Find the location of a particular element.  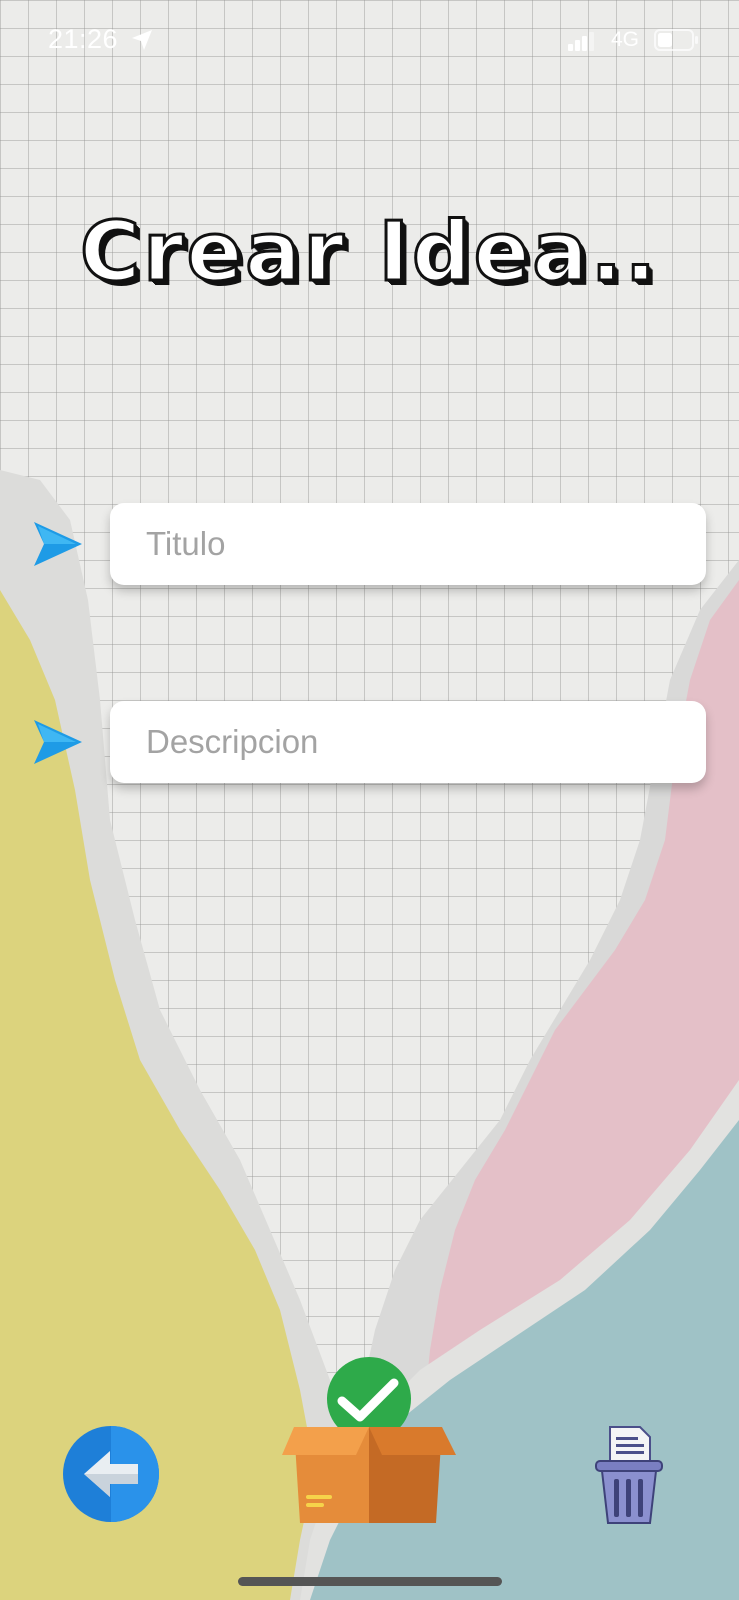

title-input: Titulo is located at coordinates (408, 544).